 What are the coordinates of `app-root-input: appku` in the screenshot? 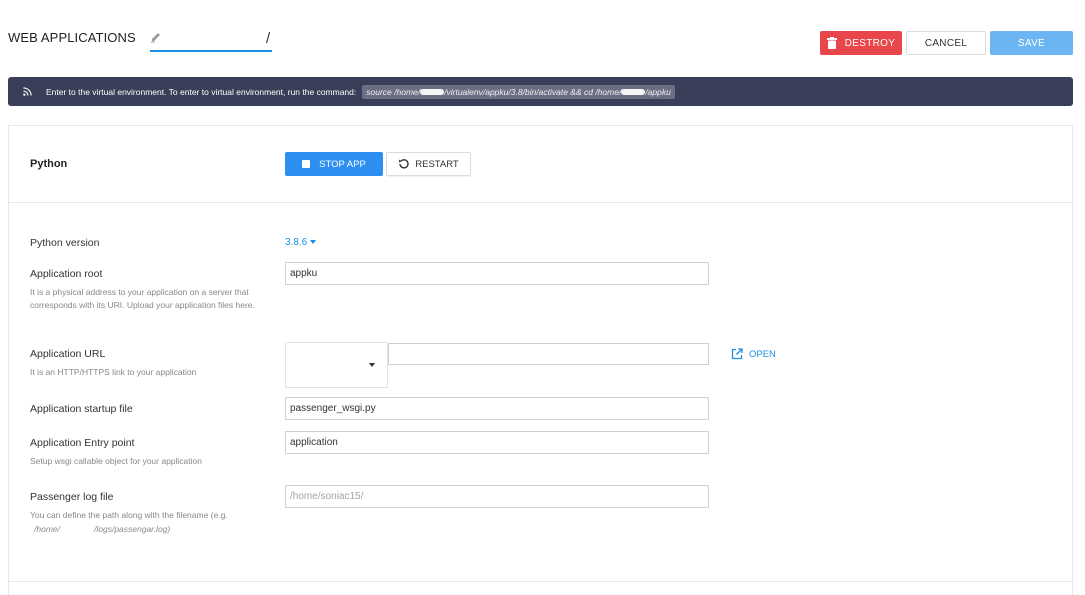 It's located at (497, 273).